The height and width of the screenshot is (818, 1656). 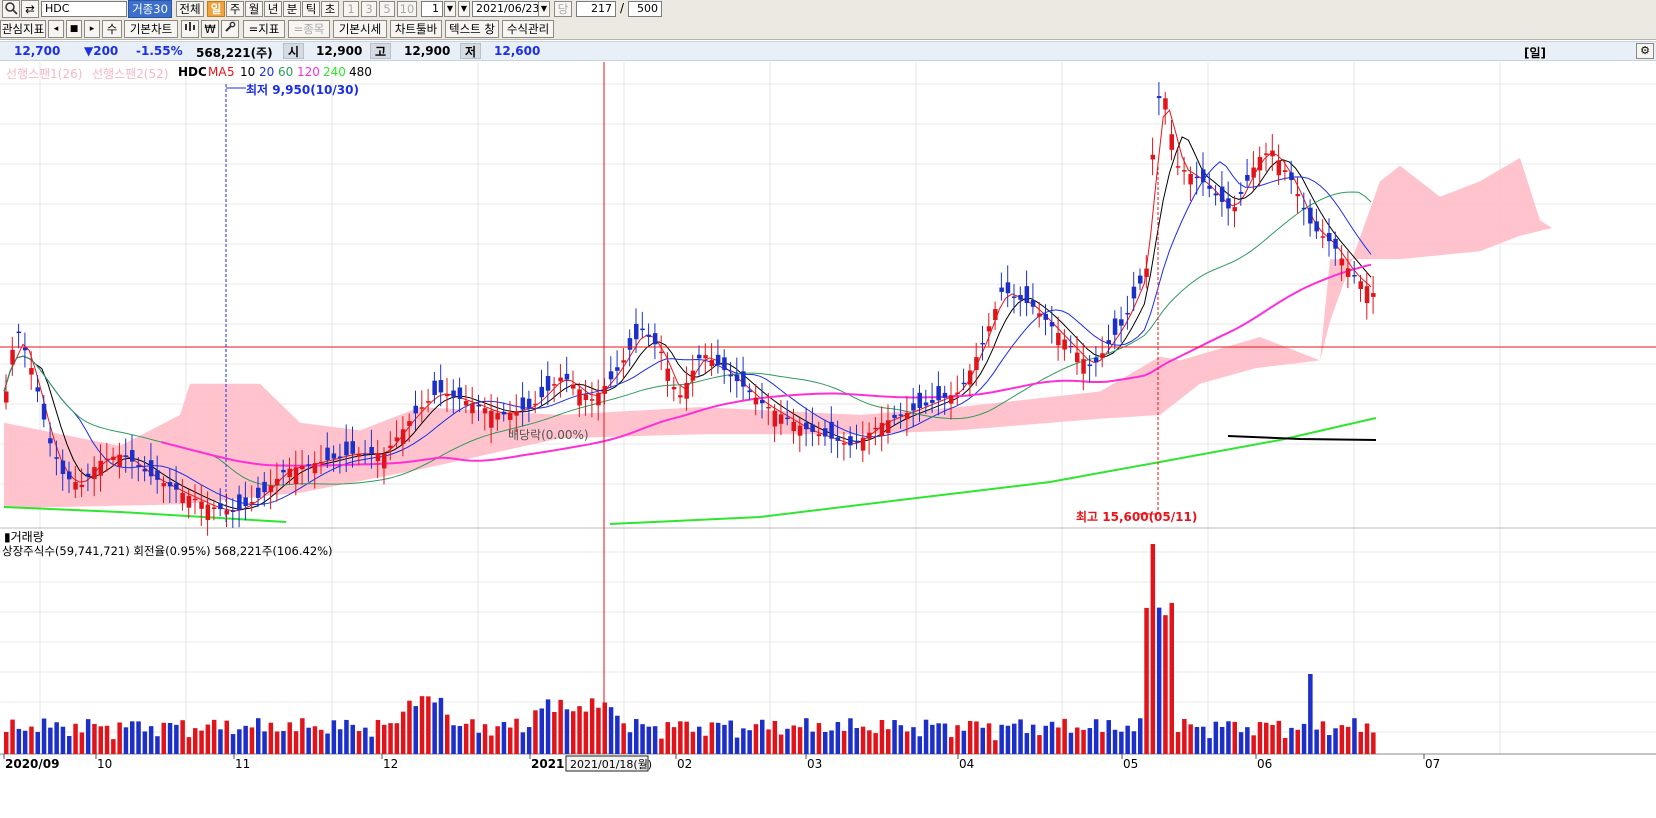 I want to click on scroll-right-icon: ▸, so click(x=92, y=29).